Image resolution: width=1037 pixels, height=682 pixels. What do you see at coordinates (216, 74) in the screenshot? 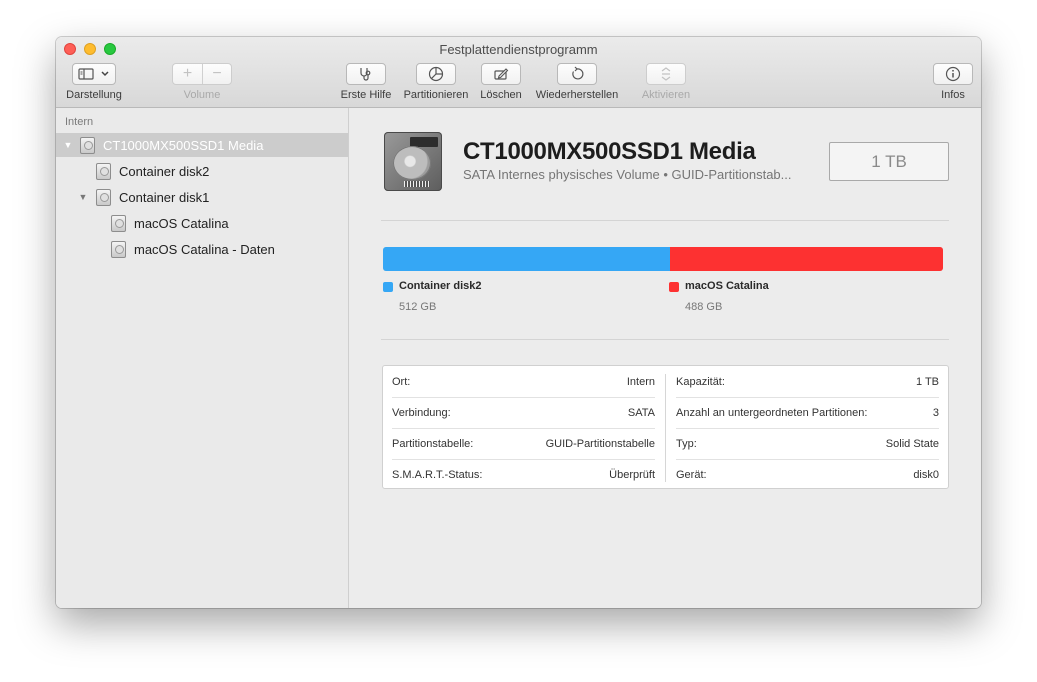
I see `remove-volume-button: −` at bounding box center [216, 74].